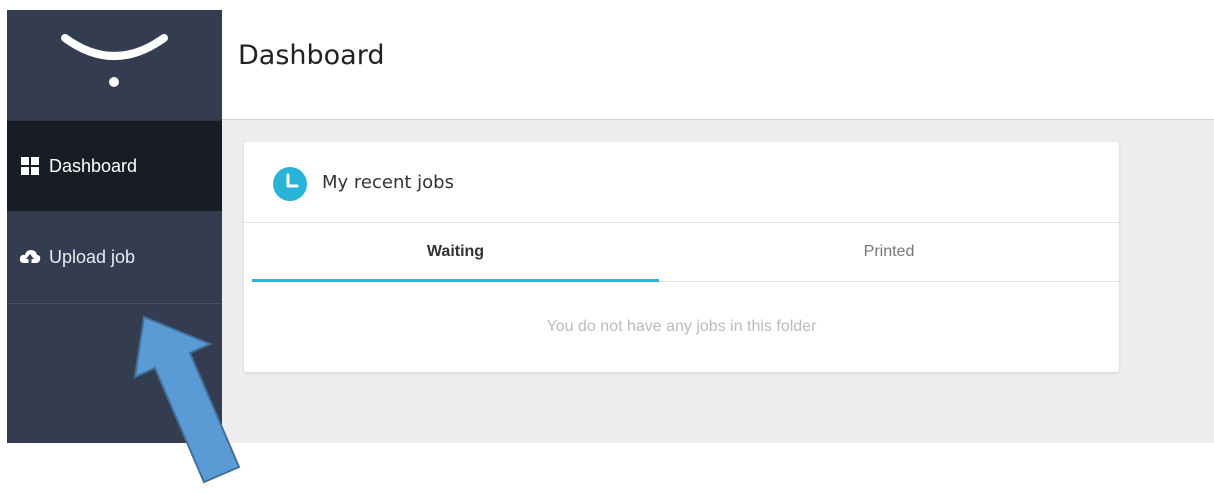  What do you see at coordinates (311, 55) in the screenshot?
I see `page-title: Dashboard` at bounding box center [311, 55].